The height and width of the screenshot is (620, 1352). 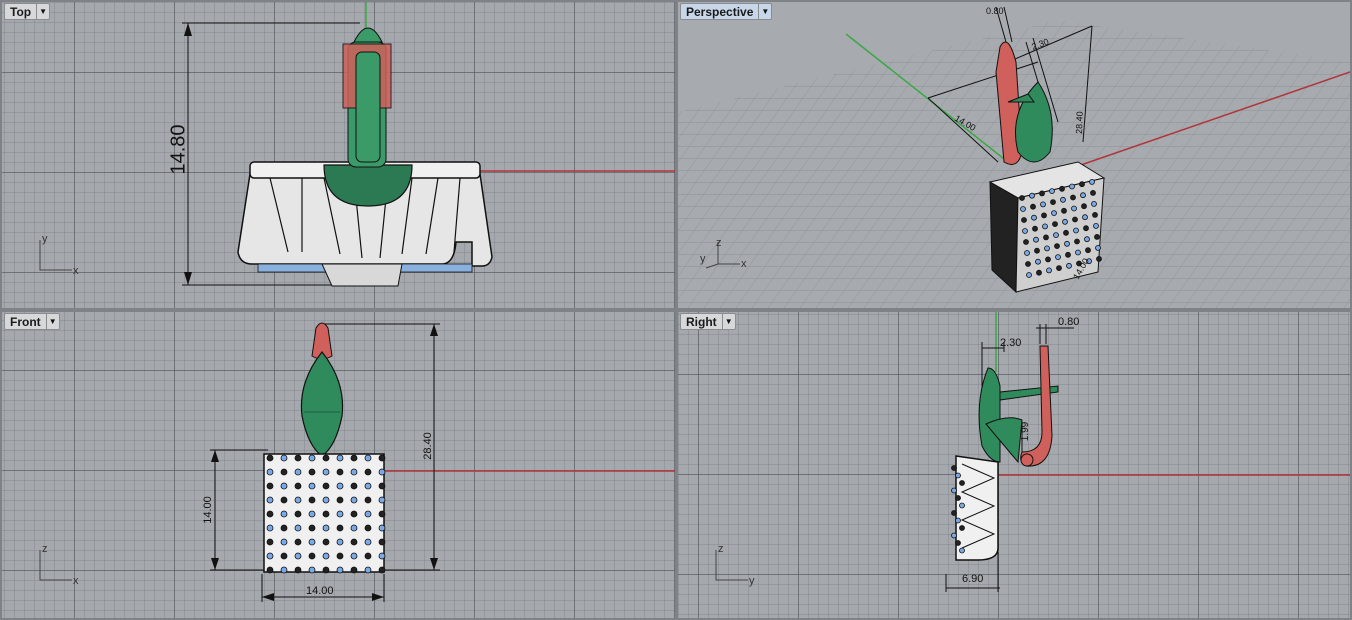 What do you see at coordinates (178, 149) in the screenshot?
I see `dimension-label: 14.80` at bounding box center [178, 149].